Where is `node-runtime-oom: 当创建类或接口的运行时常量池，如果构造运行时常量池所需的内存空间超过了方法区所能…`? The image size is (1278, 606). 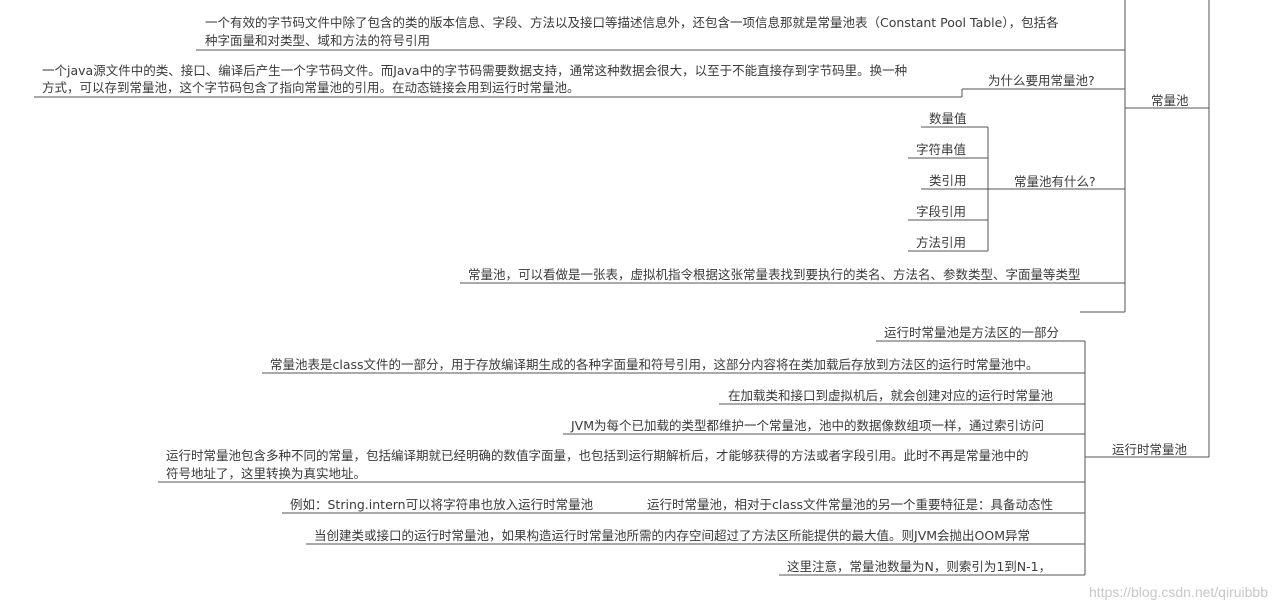
node-runtime-oom: 当创建类或接口的运行时常量池，如果构造运行时常量池所需的内存空间超过了方法区所能… is located at coordinates (672, 535).